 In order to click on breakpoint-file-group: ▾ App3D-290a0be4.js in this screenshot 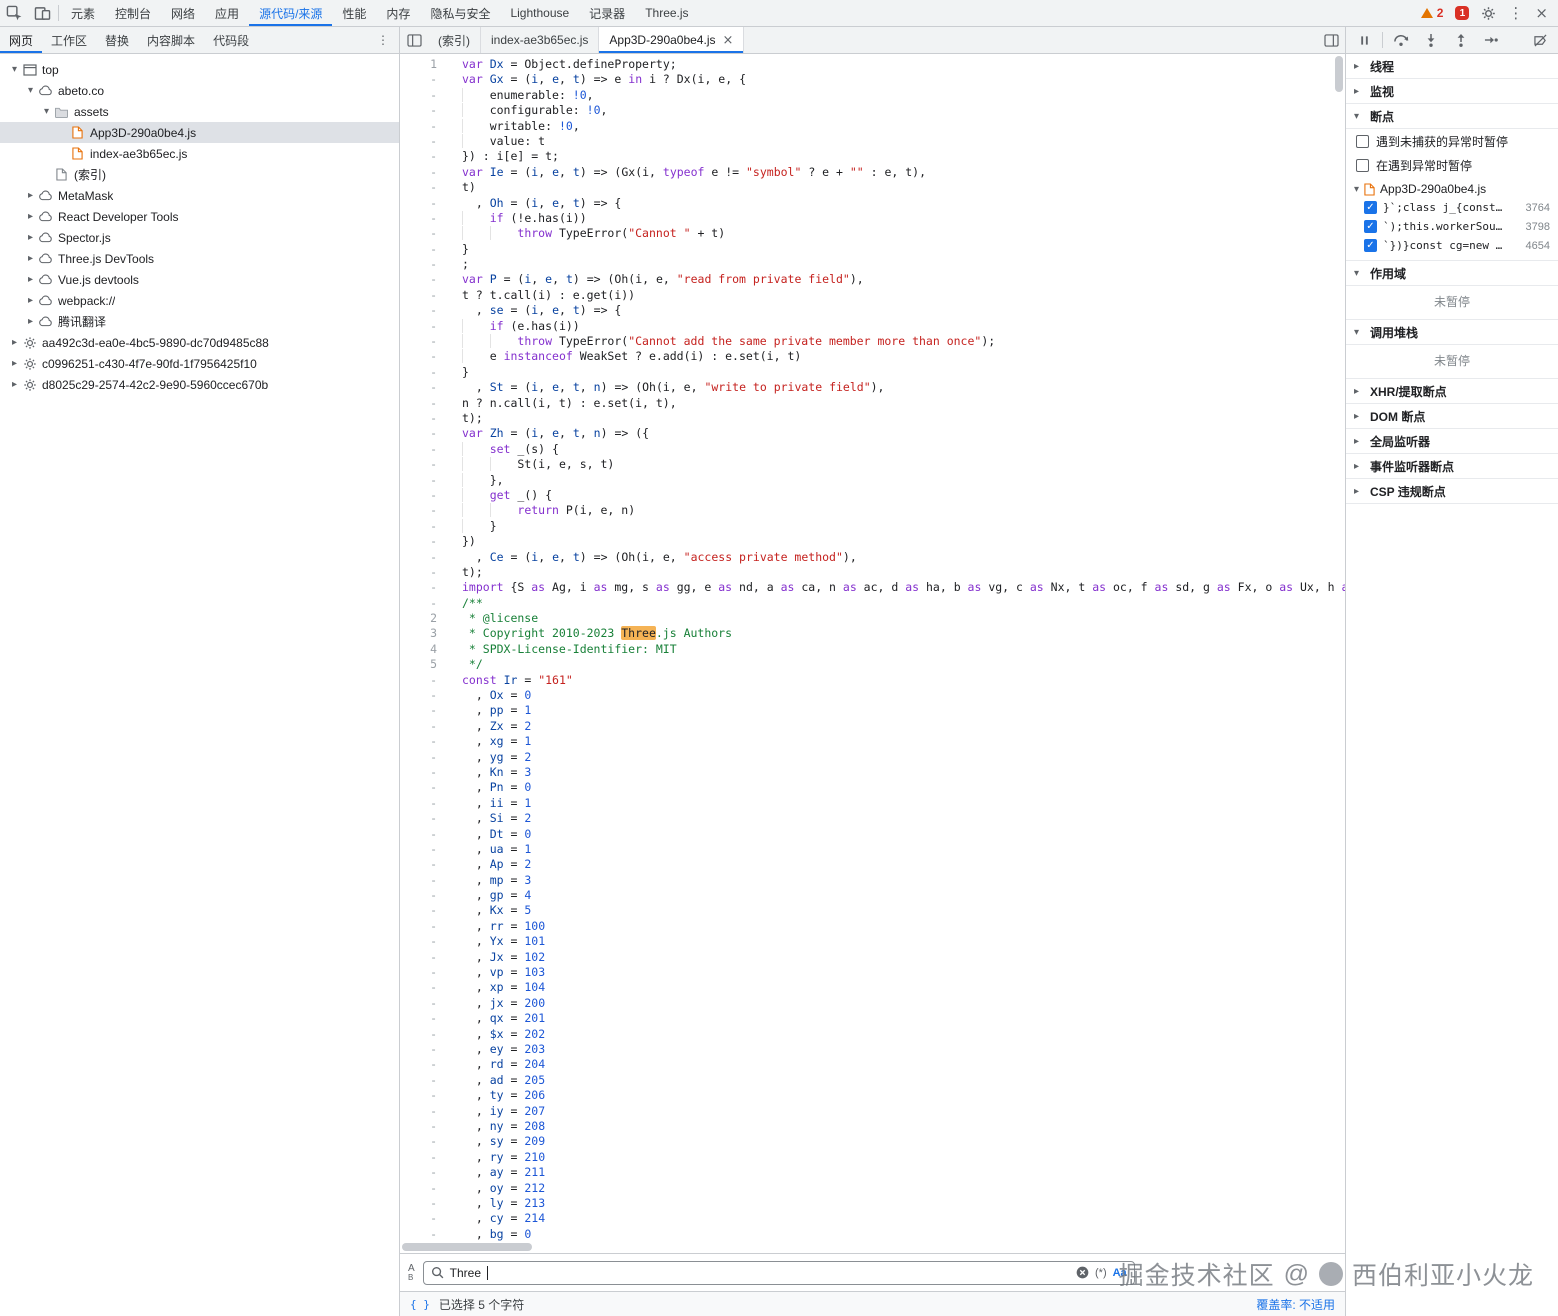, I will do `click(1452, 187)`.